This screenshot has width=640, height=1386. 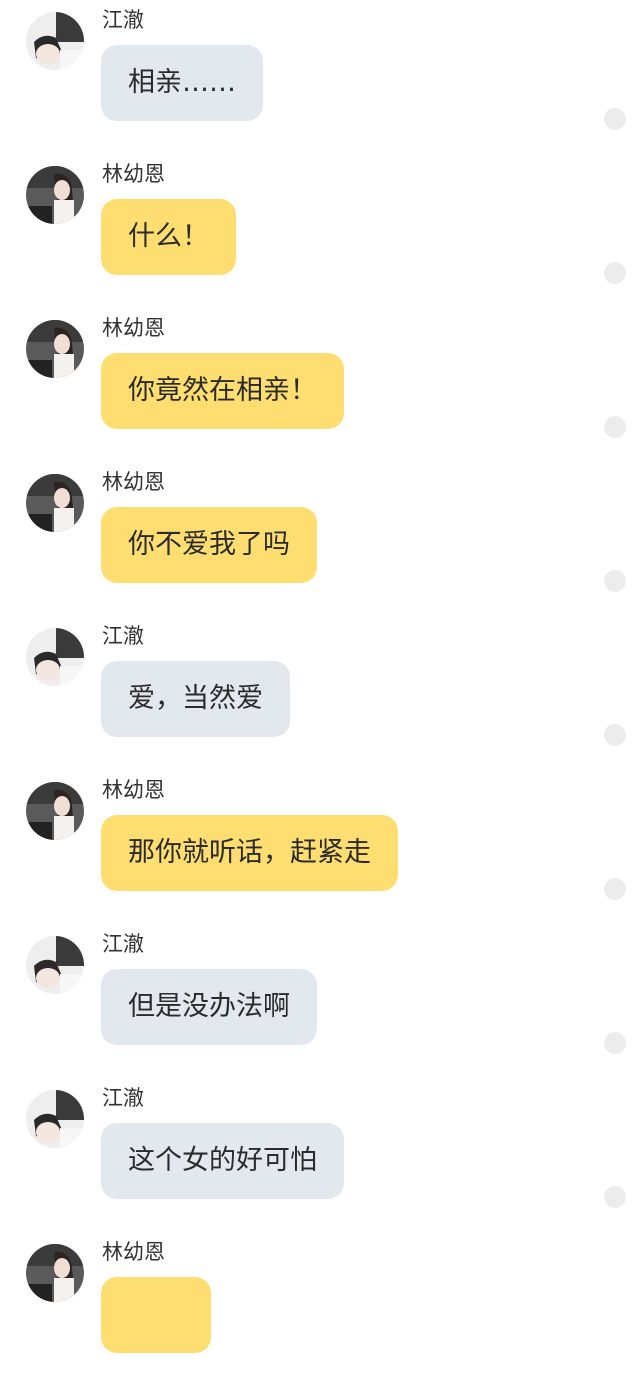 I want to click on message-bubble: 你不爱我了吗, so click(x=209, y=545).